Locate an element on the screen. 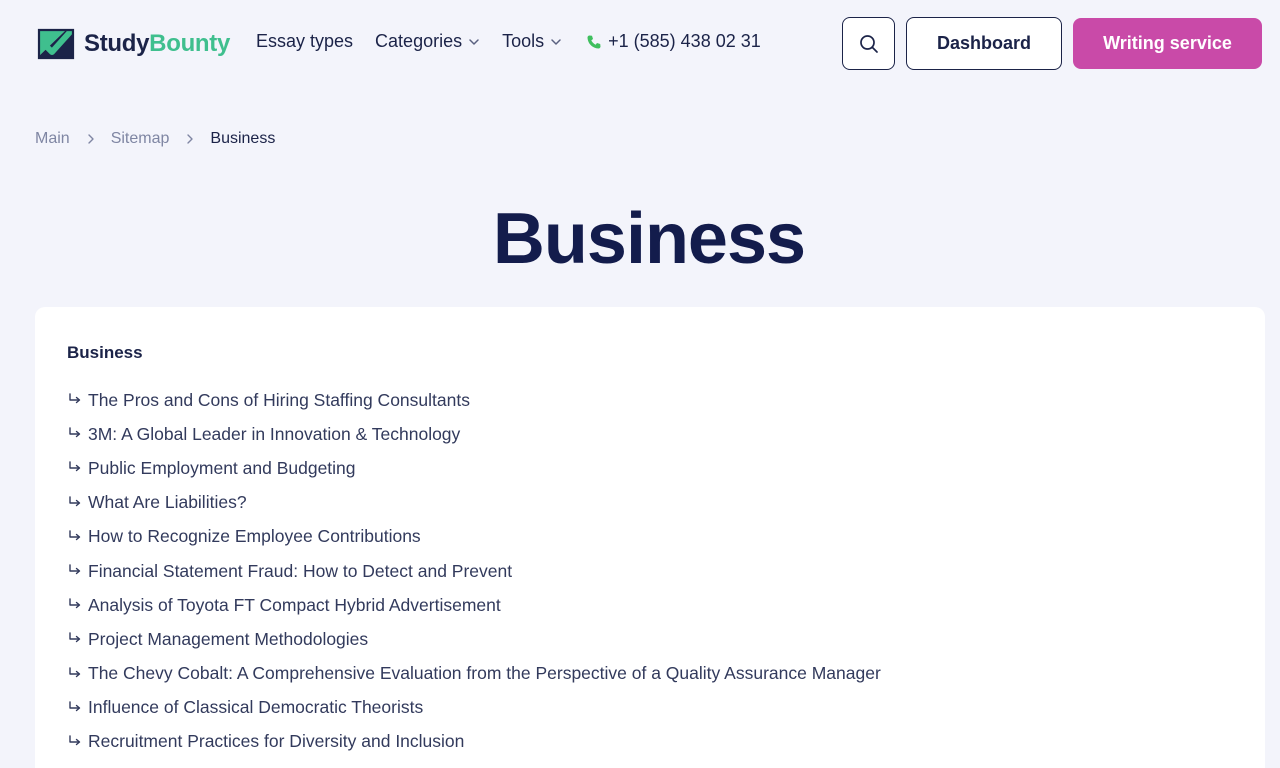 Image resolution: width=1280 pixels, height=768 pixels. nav-essay-types: Essay types is located at coordinates (304, 41).